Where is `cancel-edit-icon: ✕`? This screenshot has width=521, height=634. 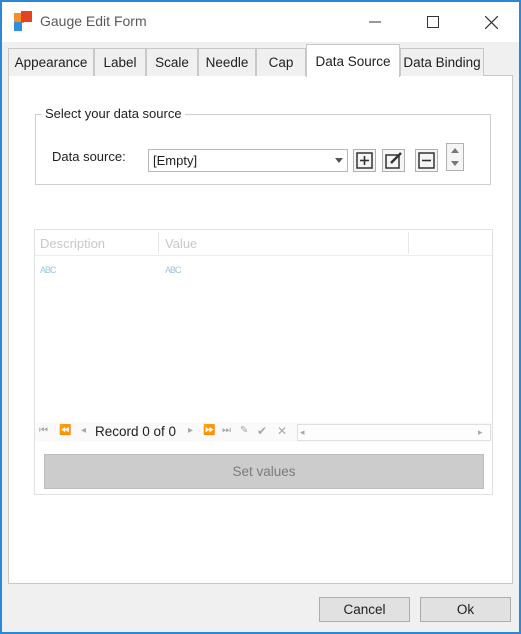 cancel-edit-icon: ✕ is located at coordinates (282, 431).